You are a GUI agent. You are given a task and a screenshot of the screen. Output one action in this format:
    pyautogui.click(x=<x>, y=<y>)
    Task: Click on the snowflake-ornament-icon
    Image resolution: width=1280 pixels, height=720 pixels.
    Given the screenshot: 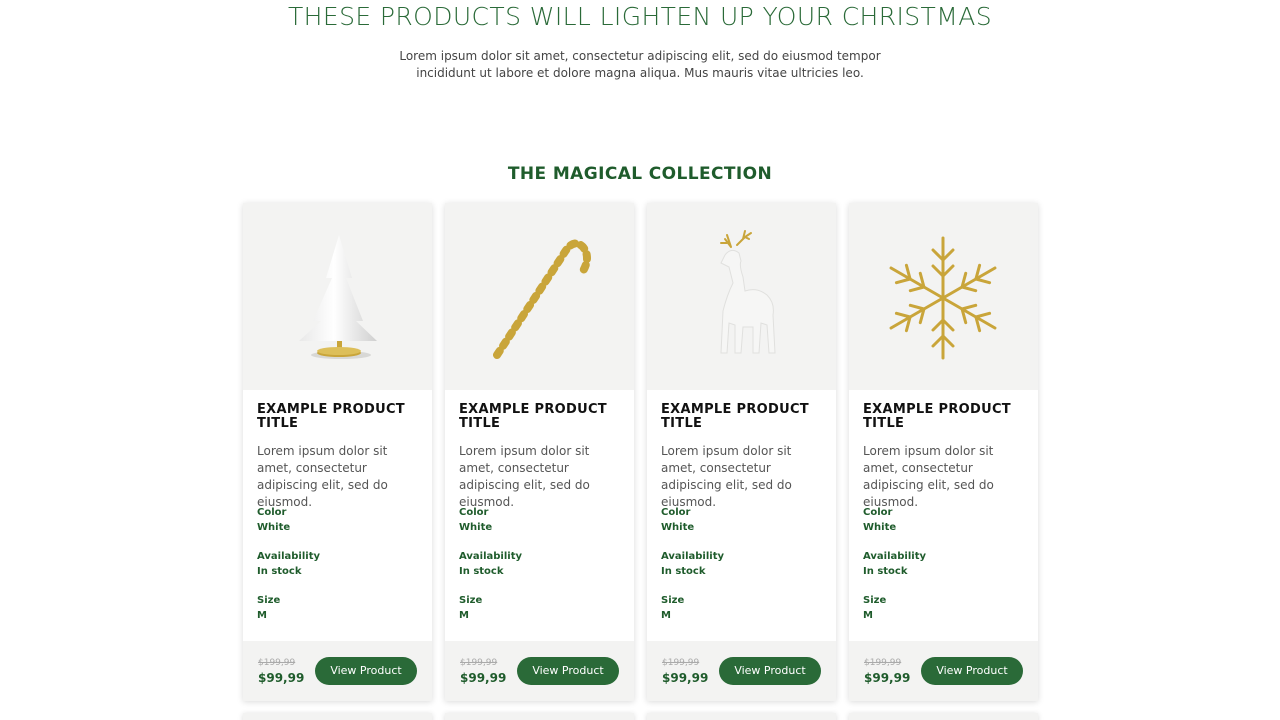 What is the action you would take?
    pyautogui.click(x=943, y=298)
    